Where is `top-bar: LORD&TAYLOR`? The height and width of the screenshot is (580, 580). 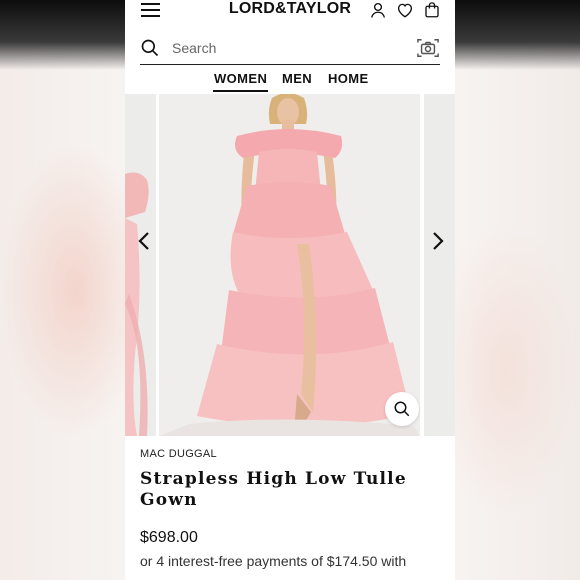 top-bar: LORD&TAYLOR is located at coordinates (290, 12).